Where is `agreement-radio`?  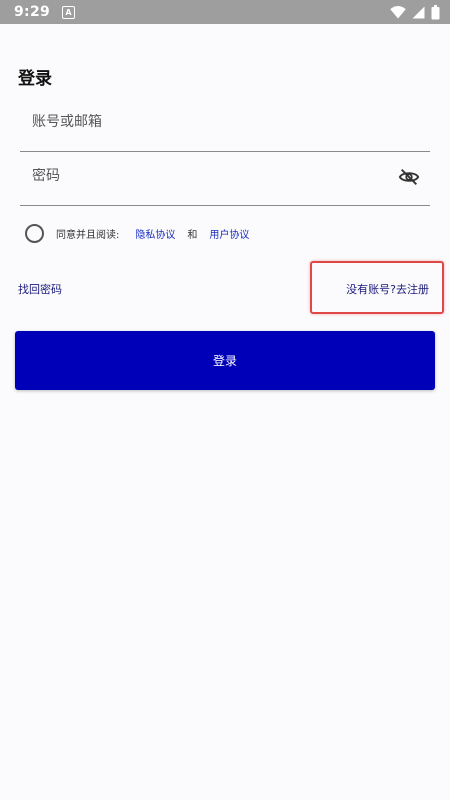 agreement-radio is located at coordinates (34, 233).